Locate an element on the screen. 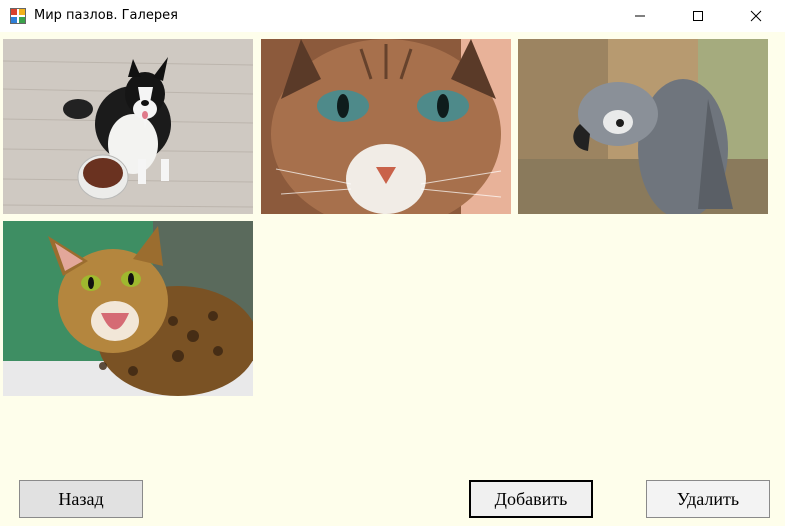  back-button: Назад is located at coordinates (81, 499).